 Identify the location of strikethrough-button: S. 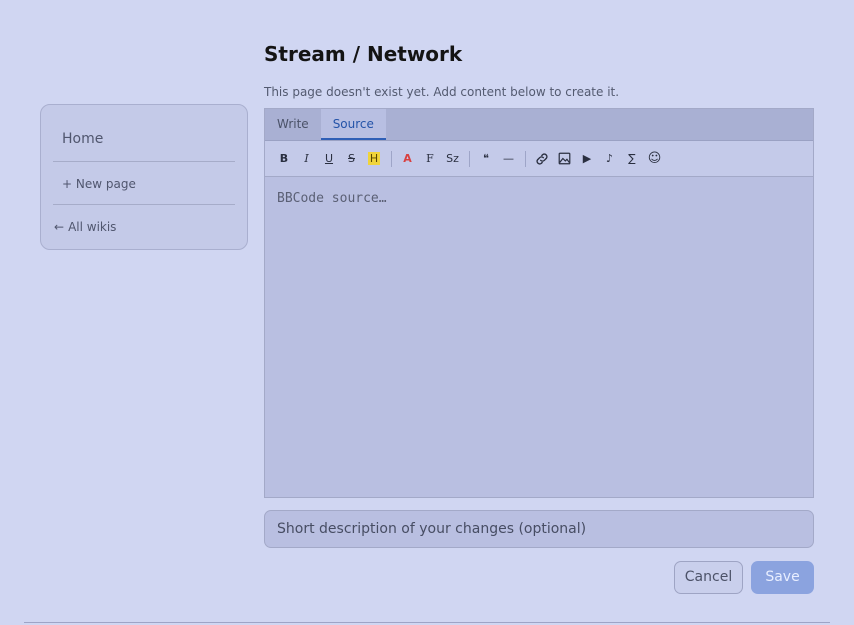
(352, 159).